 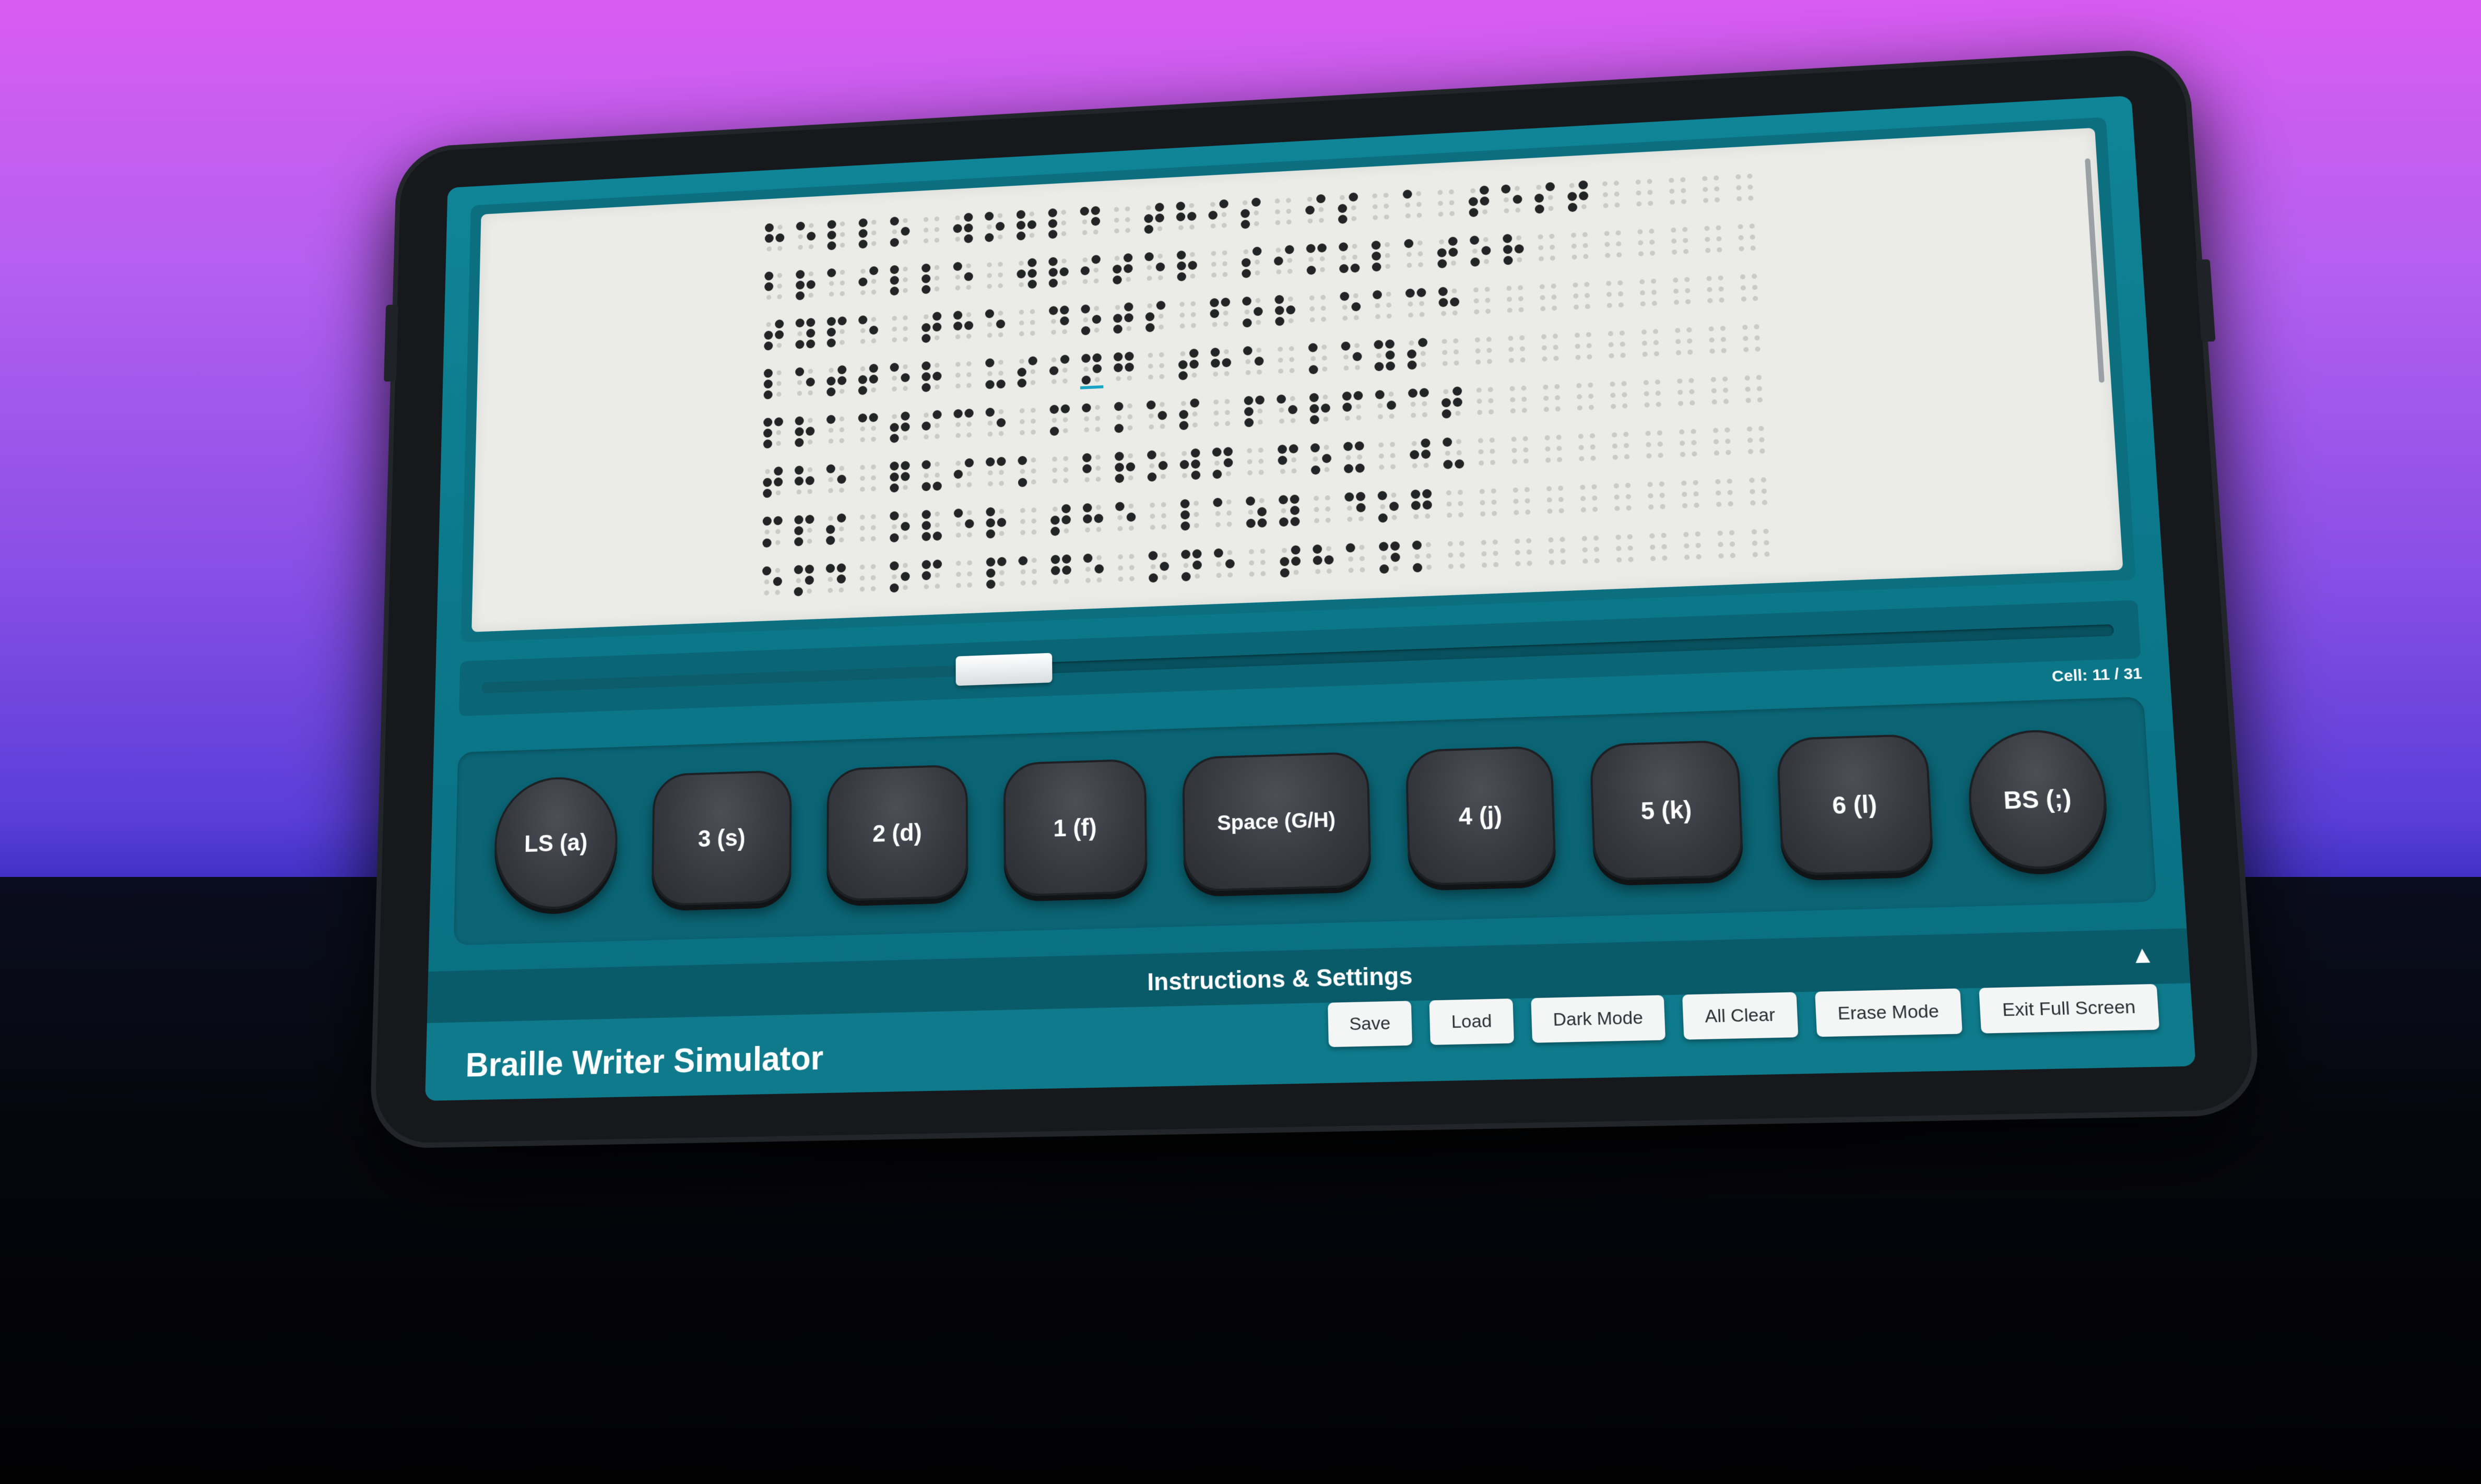 What do you see at coordinates (2142, 955) in the screenshot?
I see `chevron-up-icon: ▲` at bounding box center [2142, 955].